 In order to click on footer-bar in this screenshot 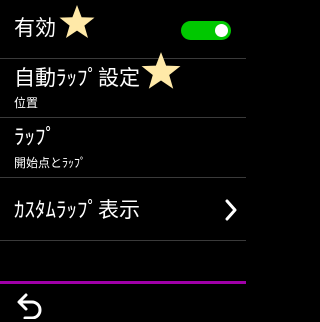, I will do `click(123, 301)`.